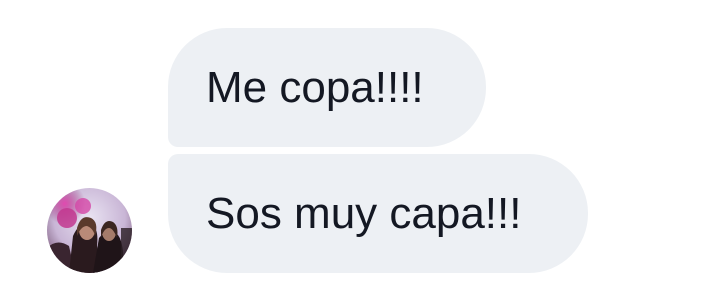  Describe the element at coordinates (364, 213) in the screenshot. I see `message-text: Sos muy capa!!!` at that location.